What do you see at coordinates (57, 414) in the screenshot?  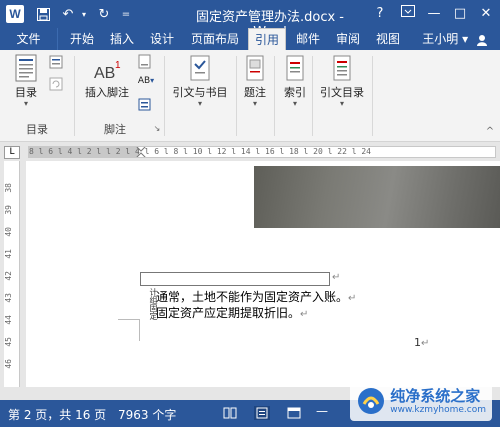 I see `page-count: 第 2 页，共 16 页` at bounding box center [57, 414].